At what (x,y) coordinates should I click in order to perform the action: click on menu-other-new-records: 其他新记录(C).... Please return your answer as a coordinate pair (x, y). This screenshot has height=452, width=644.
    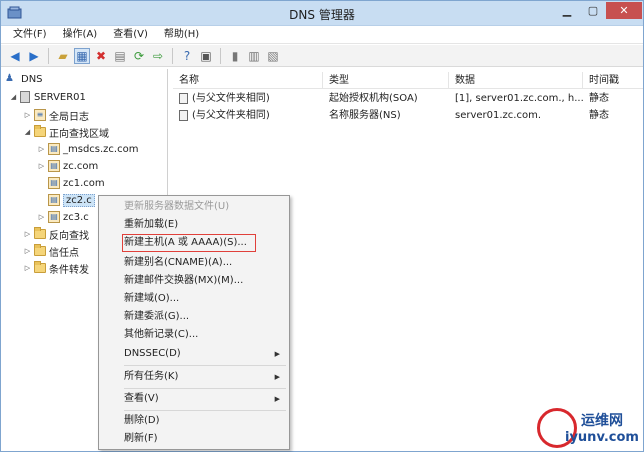
    Looking at the image, I should click on (205, 335).